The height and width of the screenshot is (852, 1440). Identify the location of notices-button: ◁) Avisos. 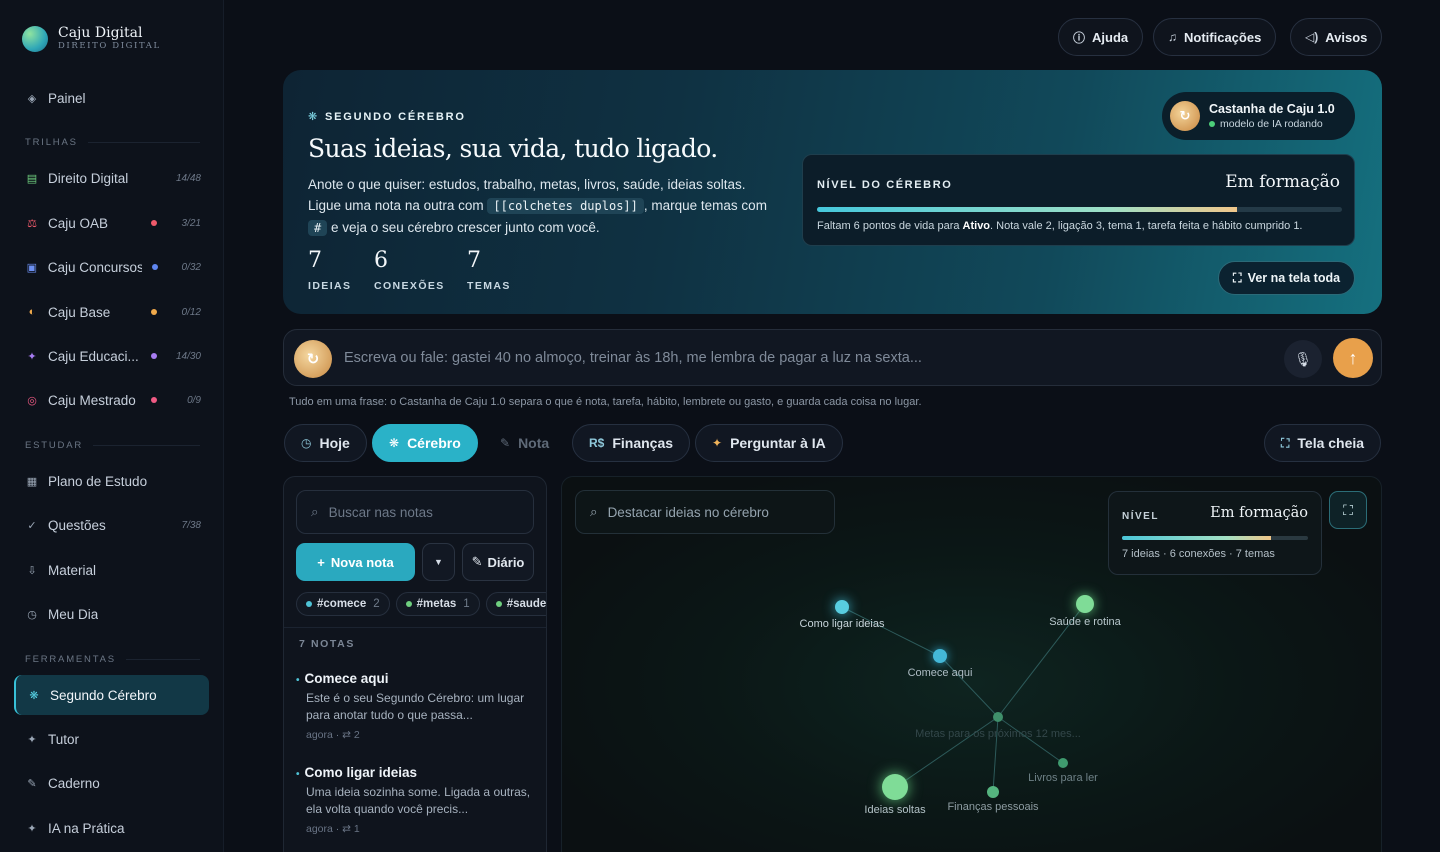
(1336, 37).